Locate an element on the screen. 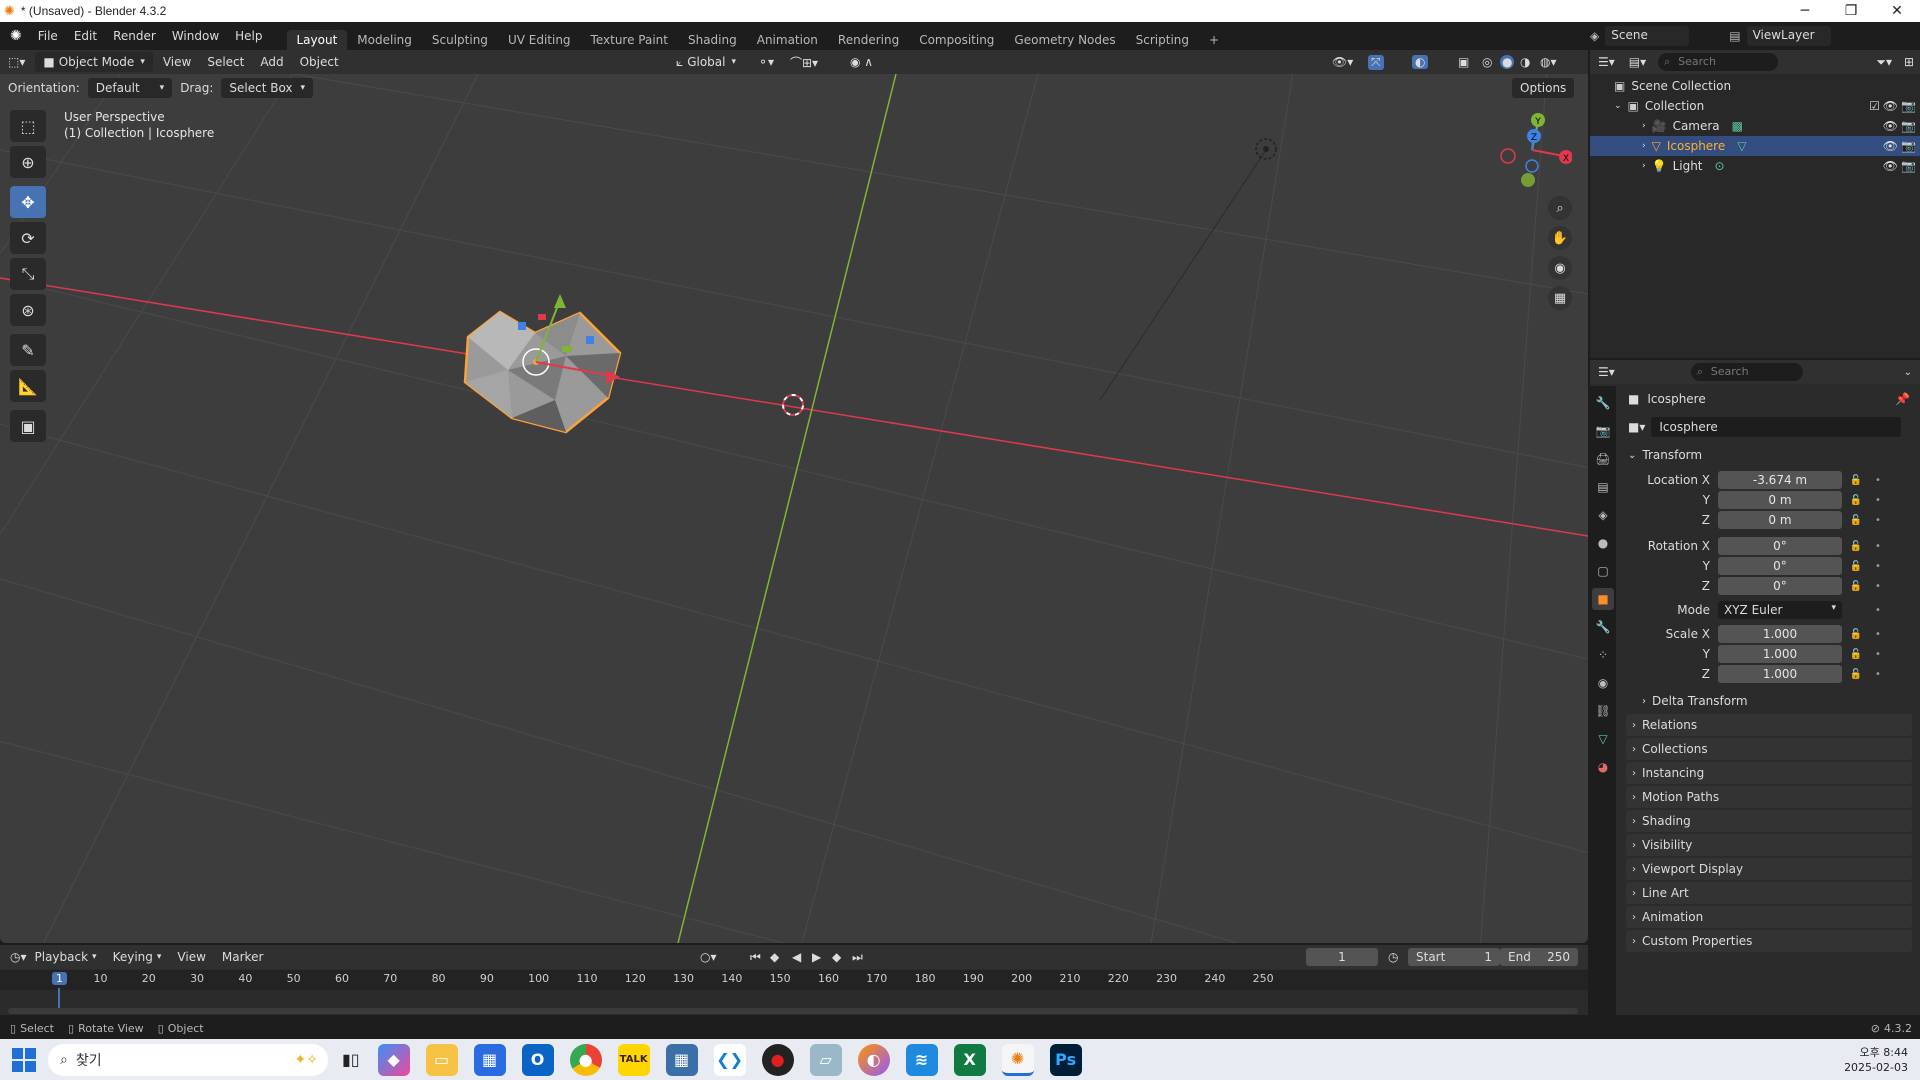  menu-file: File is located at coordinates (48, 36).